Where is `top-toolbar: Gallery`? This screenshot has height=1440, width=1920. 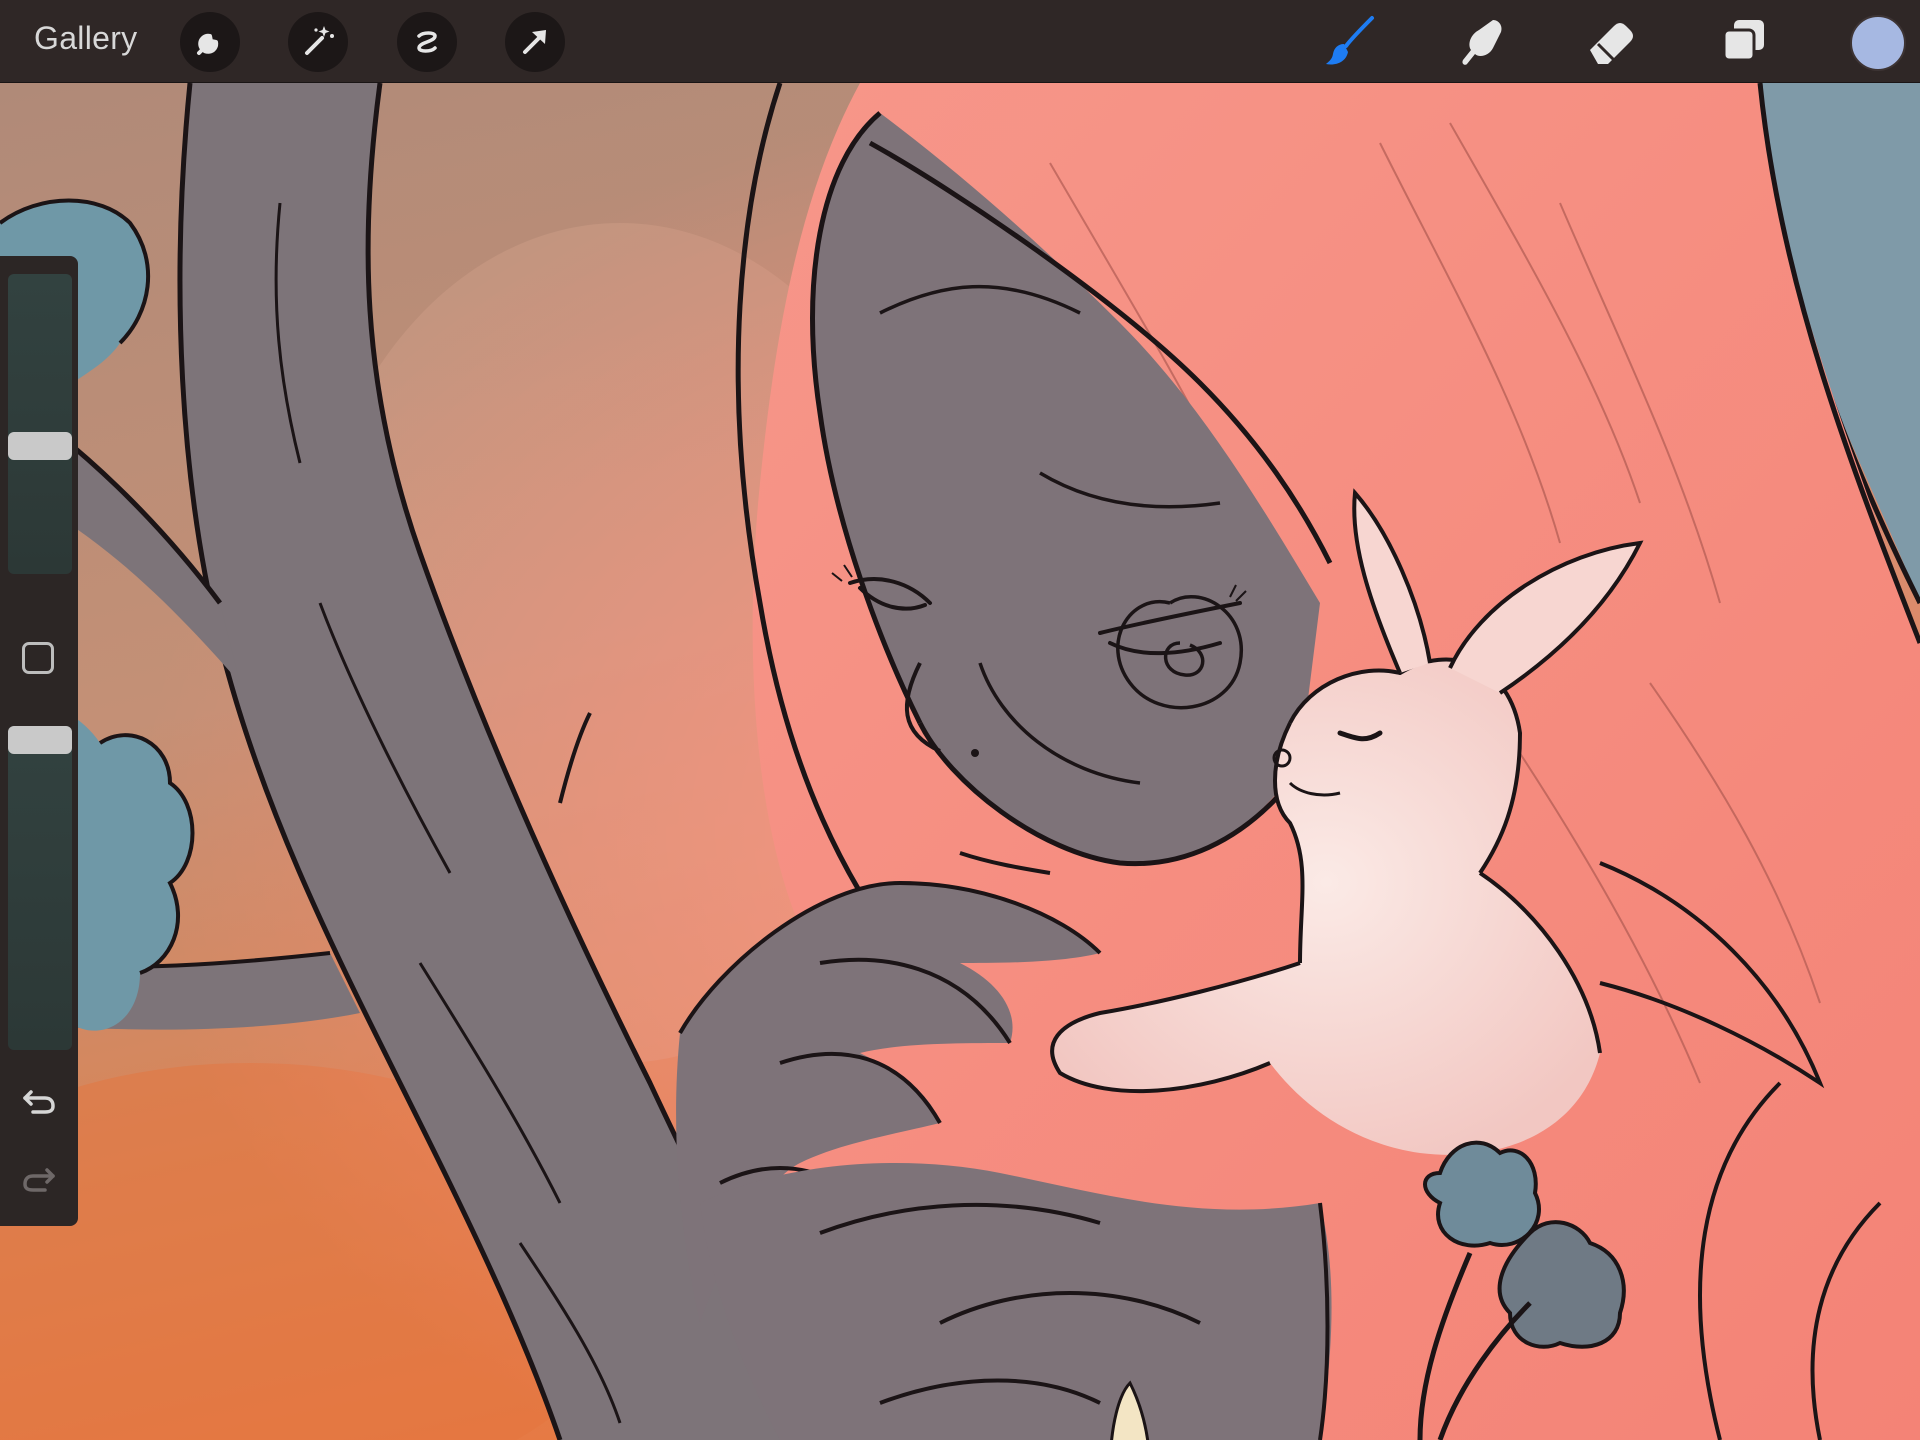
top-toolbar: Gallery is located at coordinates (960, 41).